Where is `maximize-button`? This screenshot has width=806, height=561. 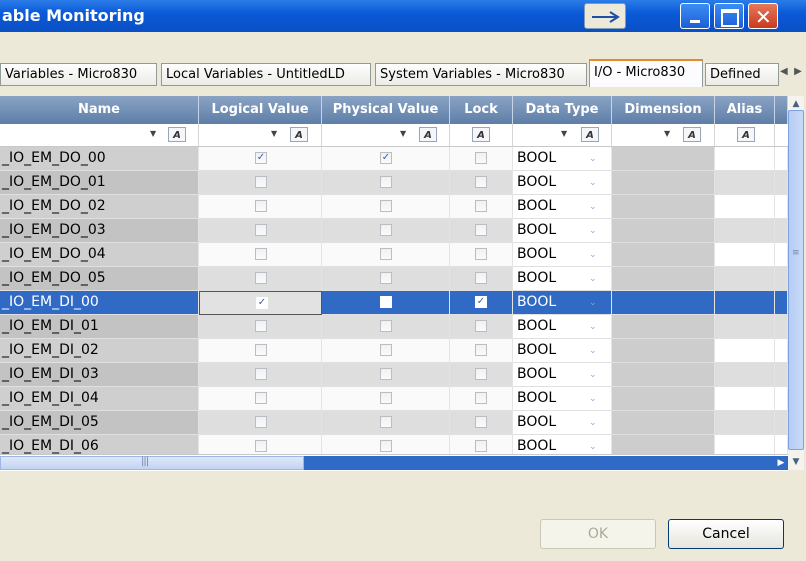 maximize-button is located at coordinates (729, 16).